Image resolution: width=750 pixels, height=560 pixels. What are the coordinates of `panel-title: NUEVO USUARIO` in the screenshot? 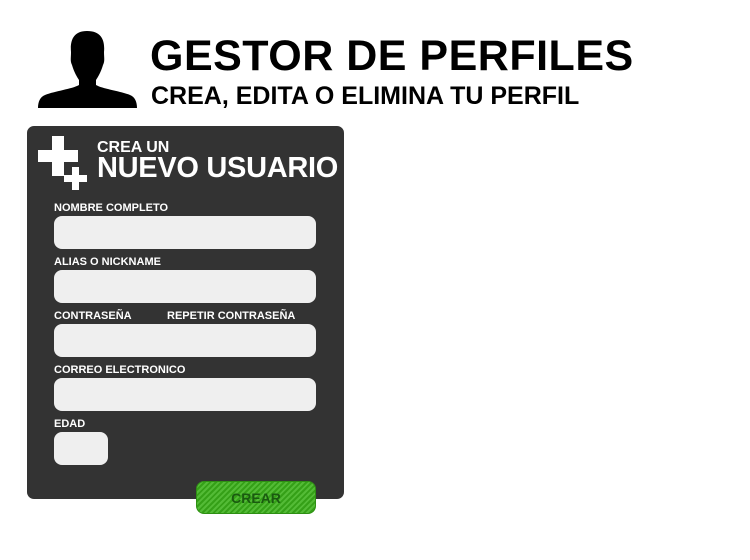 It's located at (218, 168).